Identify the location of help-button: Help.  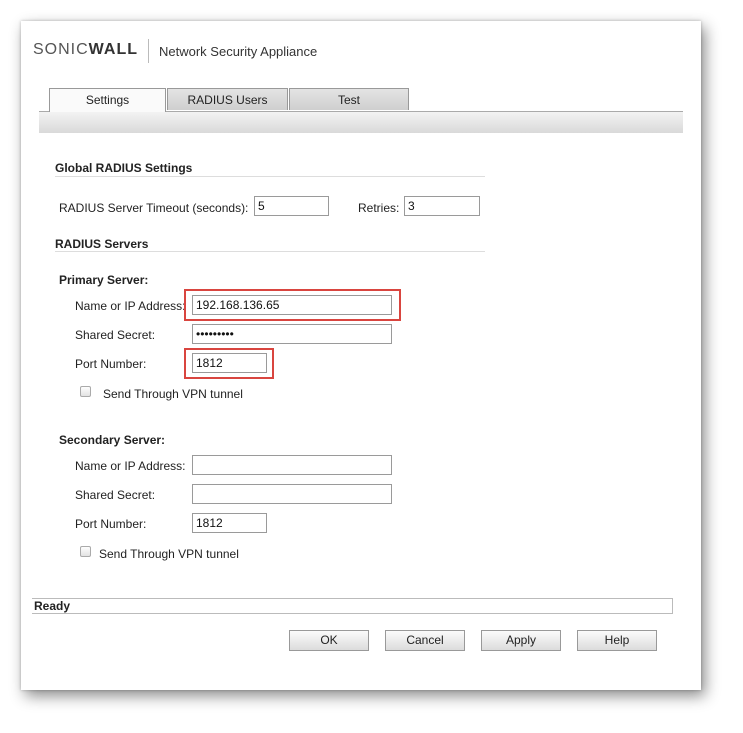
(617, 640).